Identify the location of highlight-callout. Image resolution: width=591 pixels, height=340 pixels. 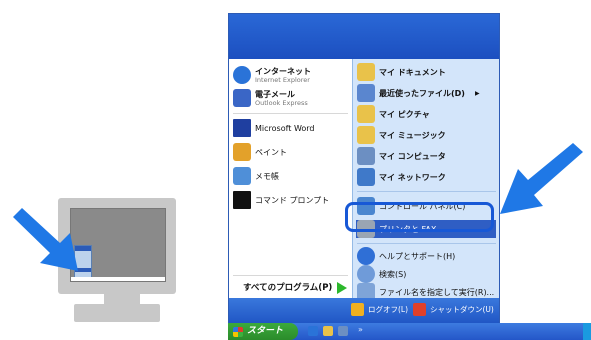
(419, 217).